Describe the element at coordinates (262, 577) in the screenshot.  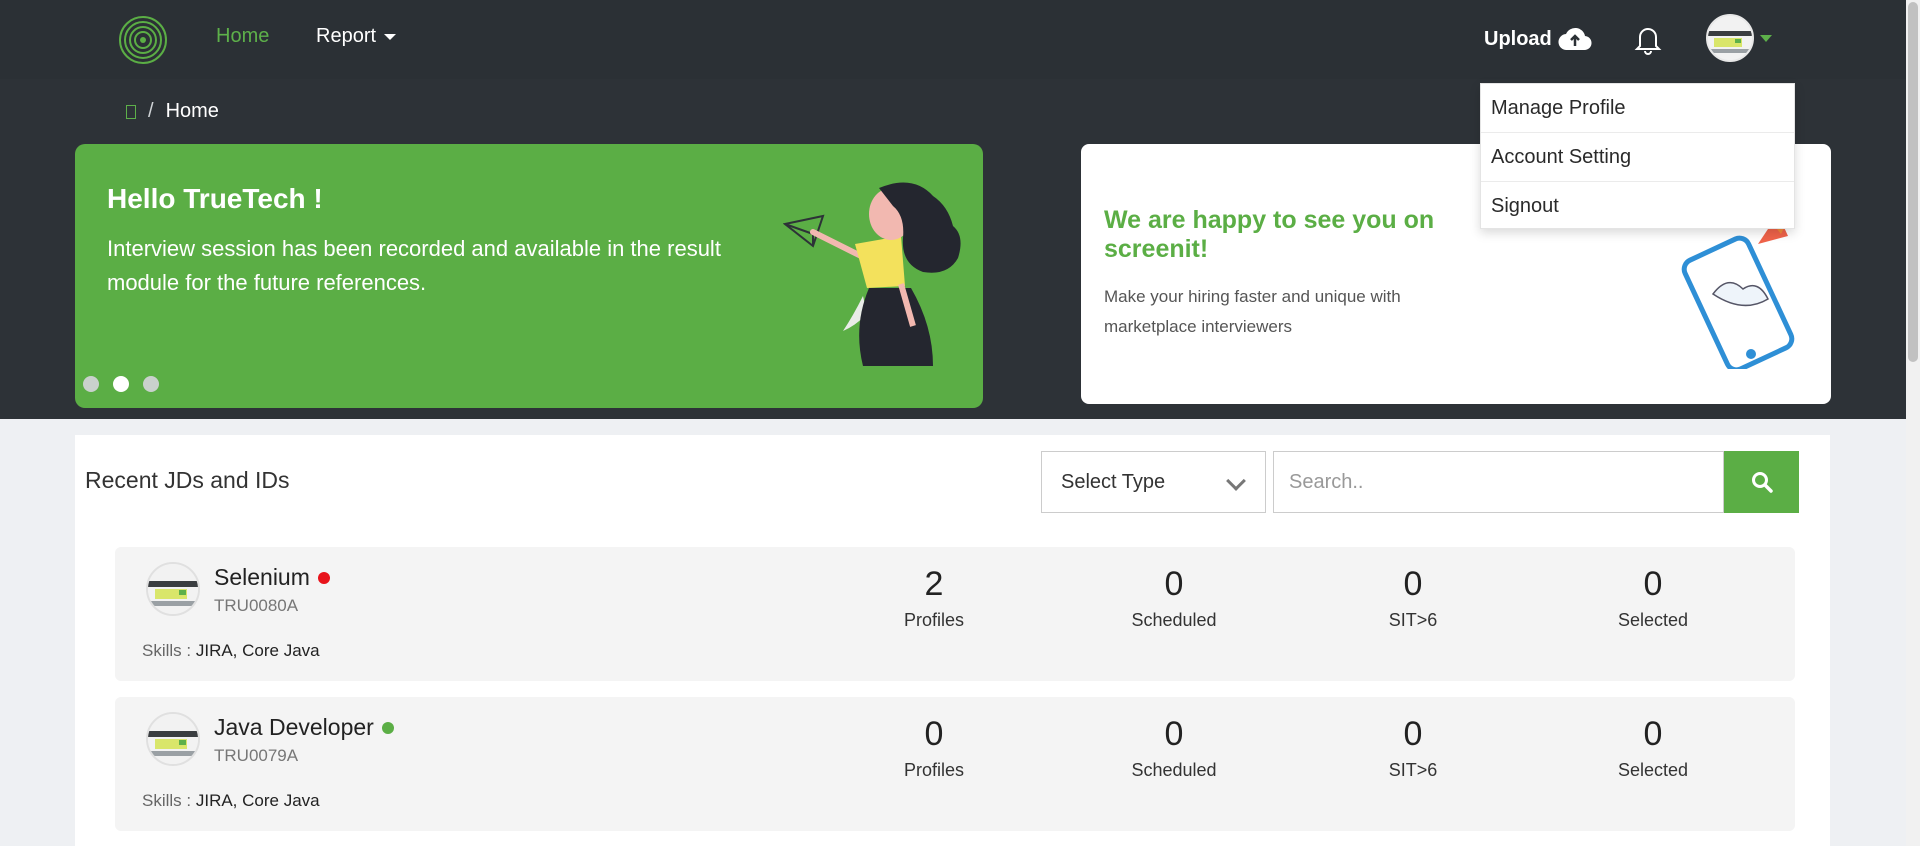
I see `job-title-text: Selenium` at that location.